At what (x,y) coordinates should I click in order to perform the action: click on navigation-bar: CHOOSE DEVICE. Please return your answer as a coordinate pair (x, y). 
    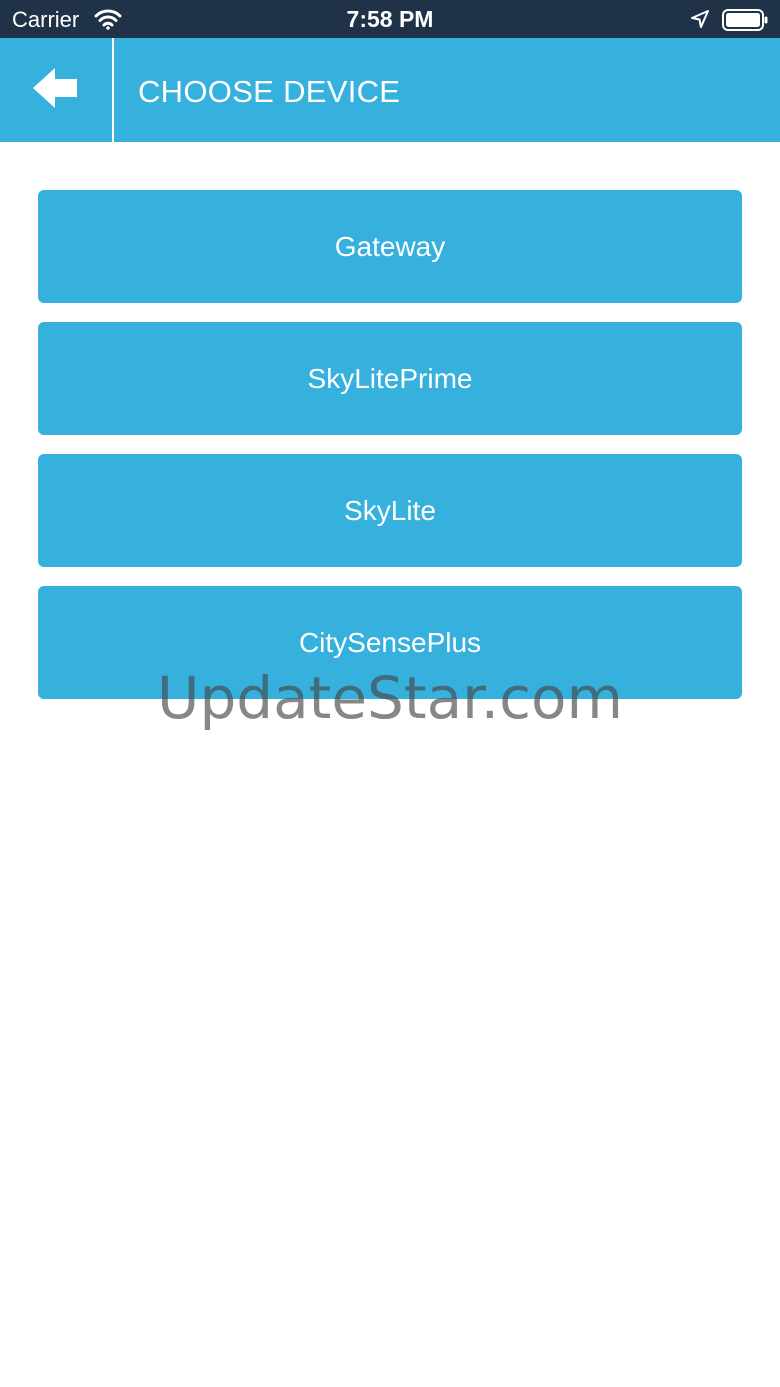
    Looking at the image, I should click on (390, 90).